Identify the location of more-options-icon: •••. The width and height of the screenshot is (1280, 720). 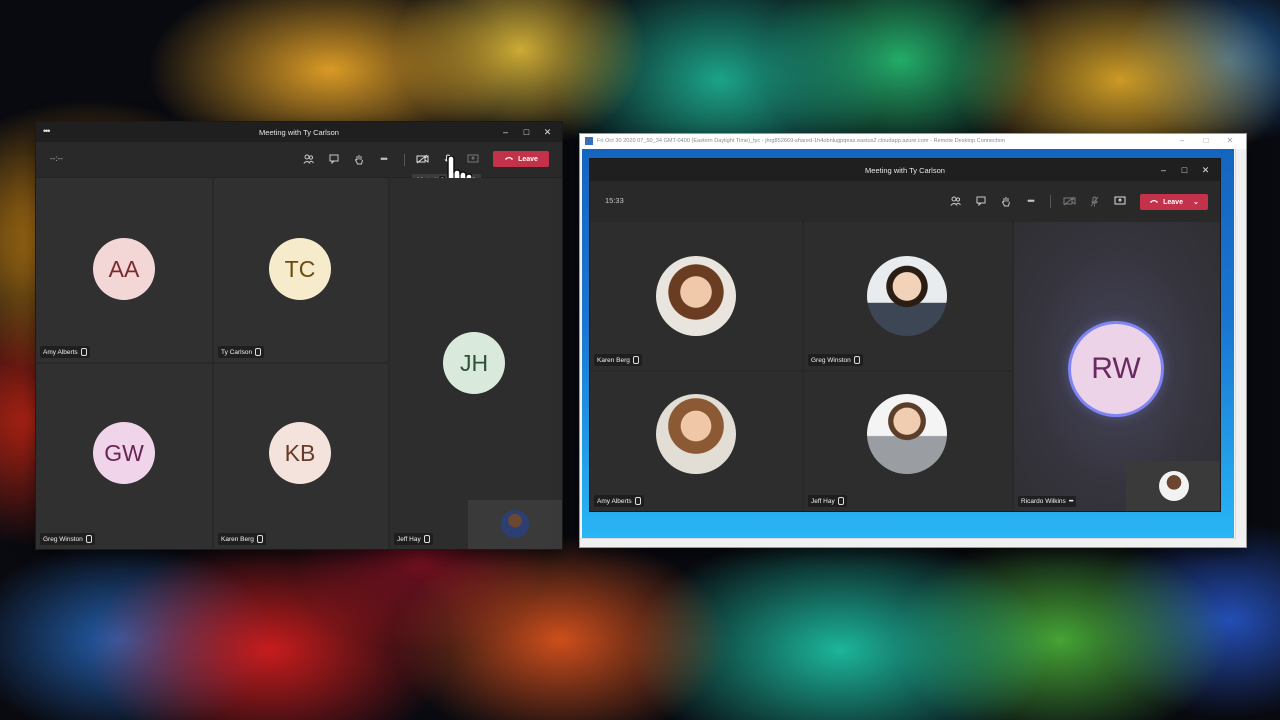
(1071, 501).